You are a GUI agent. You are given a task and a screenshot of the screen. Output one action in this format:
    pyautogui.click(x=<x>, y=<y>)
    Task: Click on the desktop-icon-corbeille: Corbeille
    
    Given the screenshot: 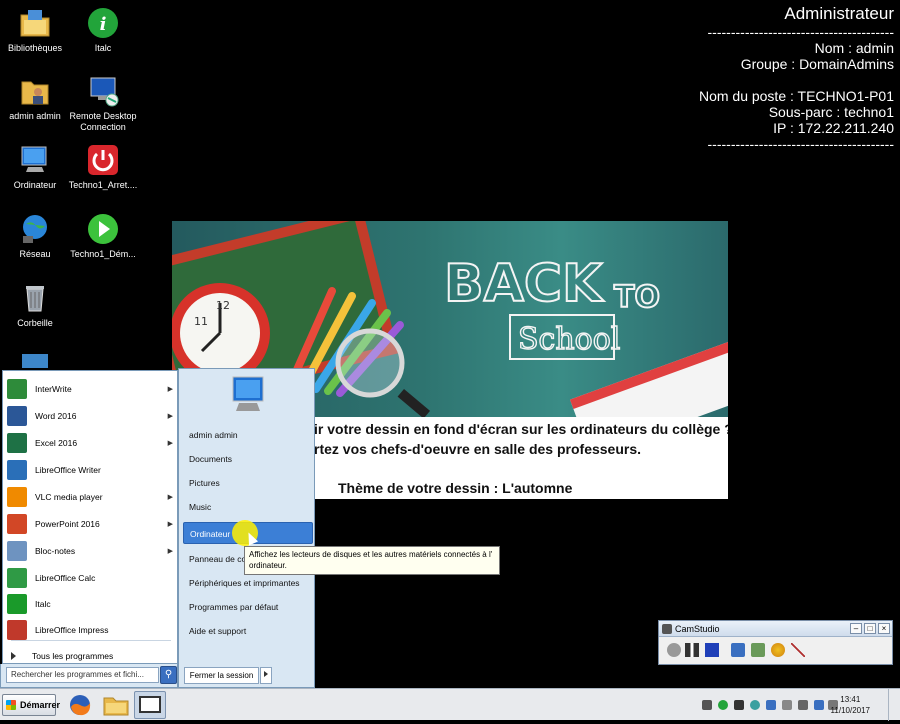 What is the action you would take?
    pyautogui.click(x=35, y=305)
    